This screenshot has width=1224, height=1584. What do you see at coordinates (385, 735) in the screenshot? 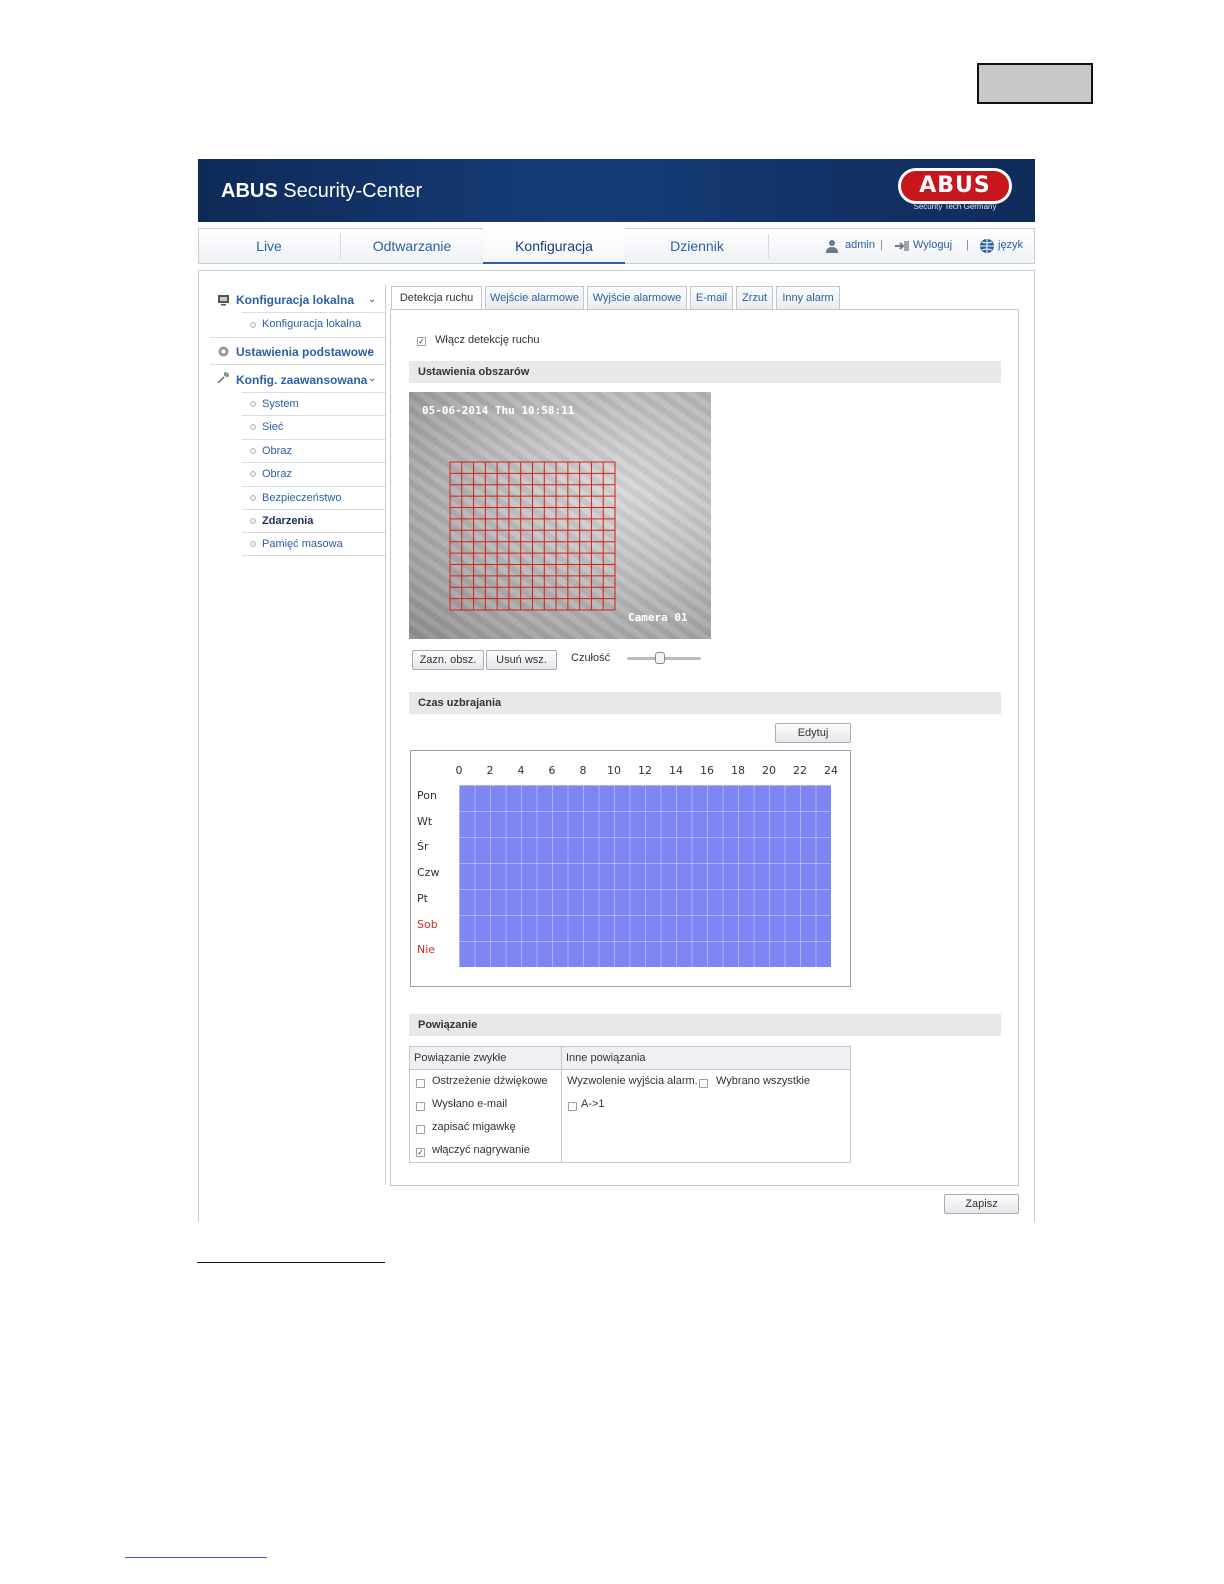
I see `sidebar-divider` at bounding box center [385, 735].